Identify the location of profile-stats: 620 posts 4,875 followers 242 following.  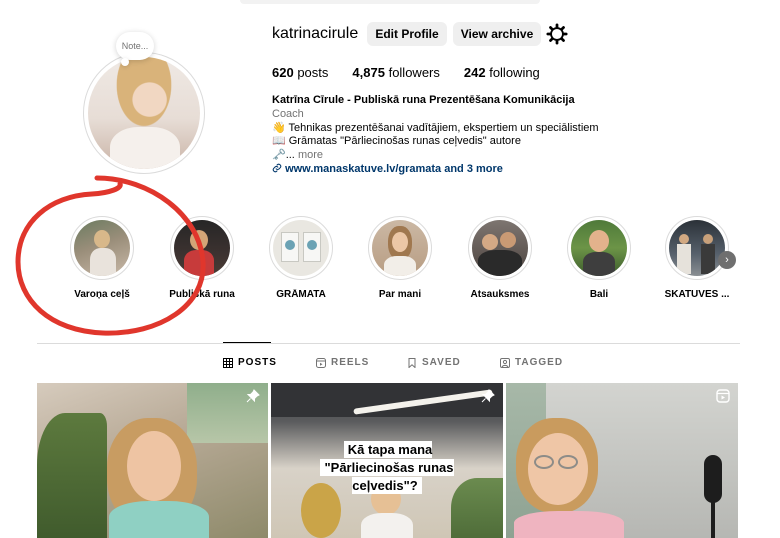
(406, 72).